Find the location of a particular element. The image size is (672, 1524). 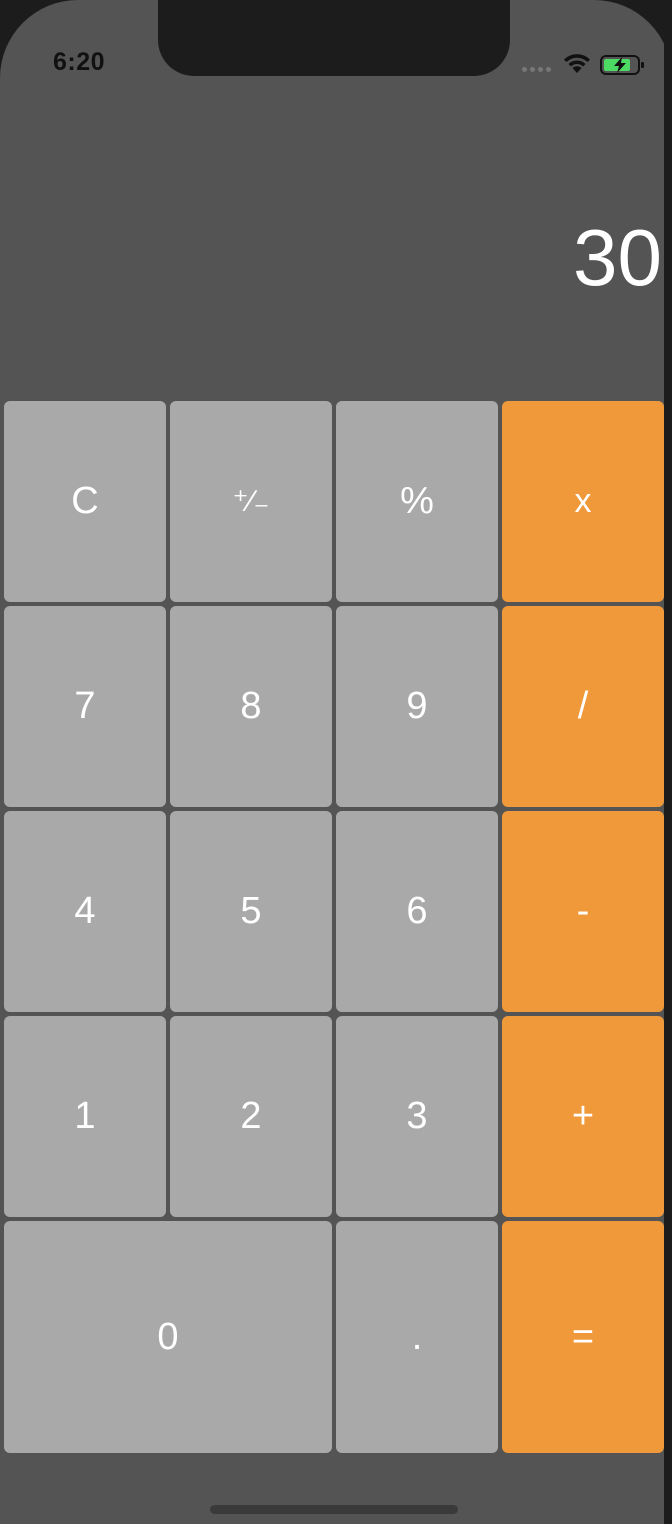

decimal-button: . is located at coordinates (417, 1337).